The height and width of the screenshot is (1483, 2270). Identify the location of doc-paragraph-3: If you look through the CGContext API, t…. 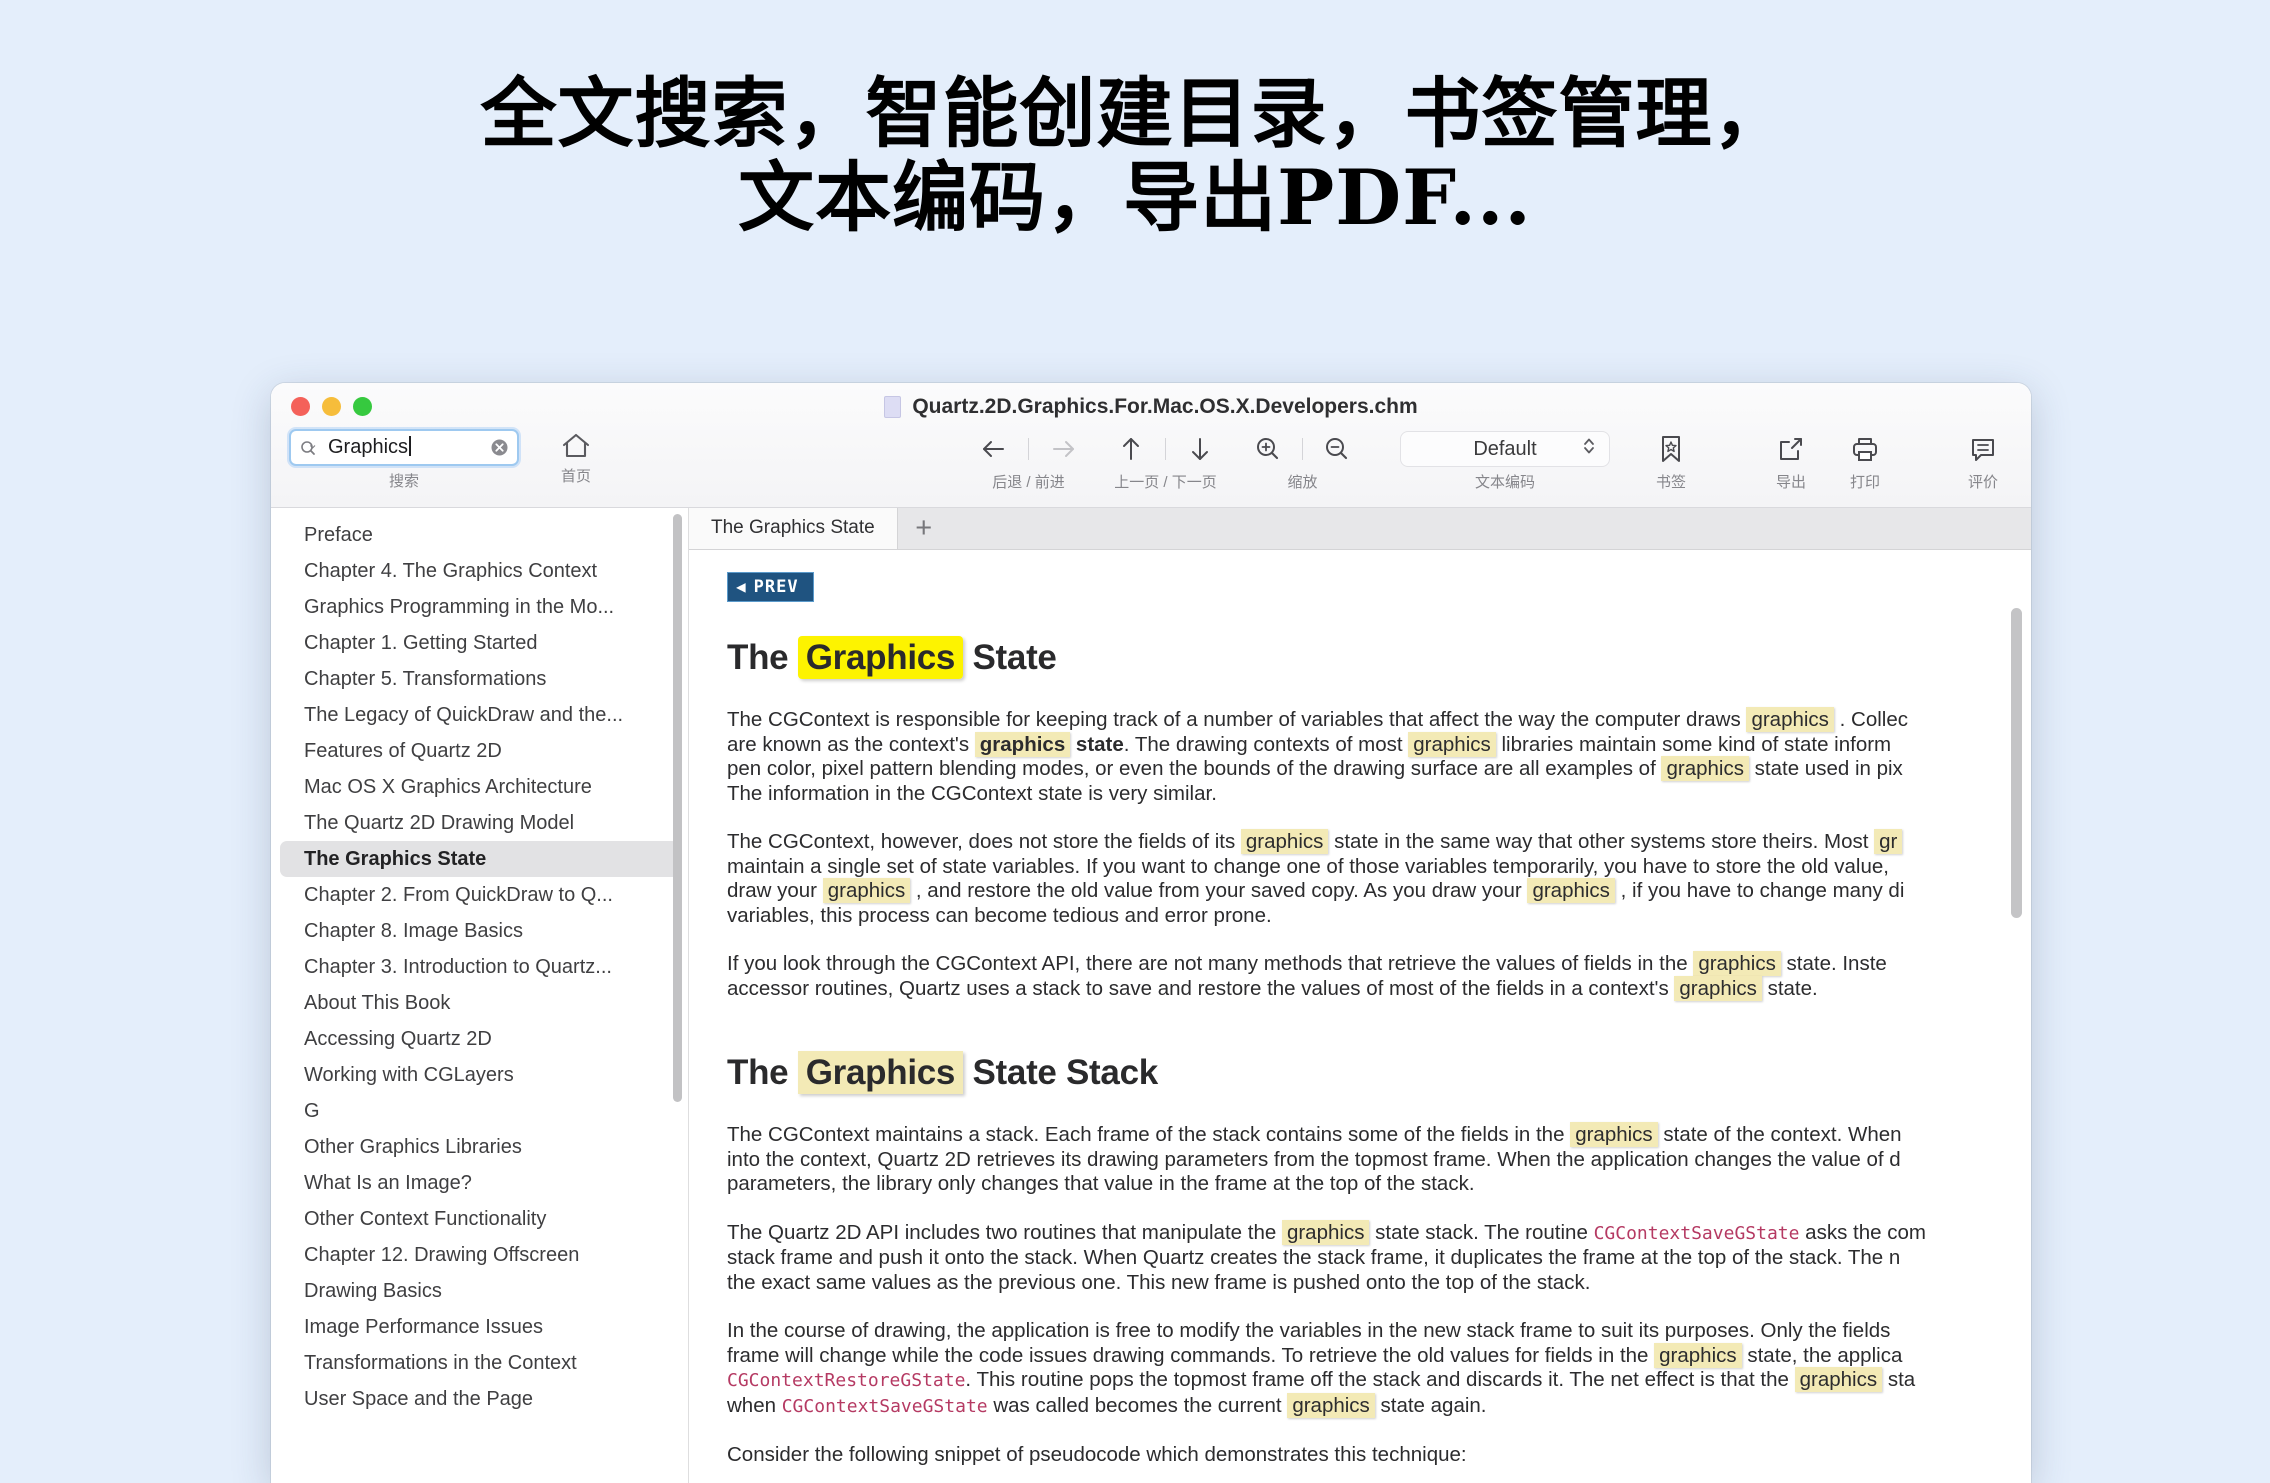
(1307, 976).